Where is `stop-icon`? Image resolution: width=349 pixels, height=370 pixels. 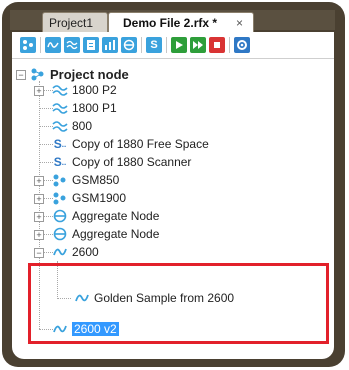
stop-icon is located at coordinates (217, 45).